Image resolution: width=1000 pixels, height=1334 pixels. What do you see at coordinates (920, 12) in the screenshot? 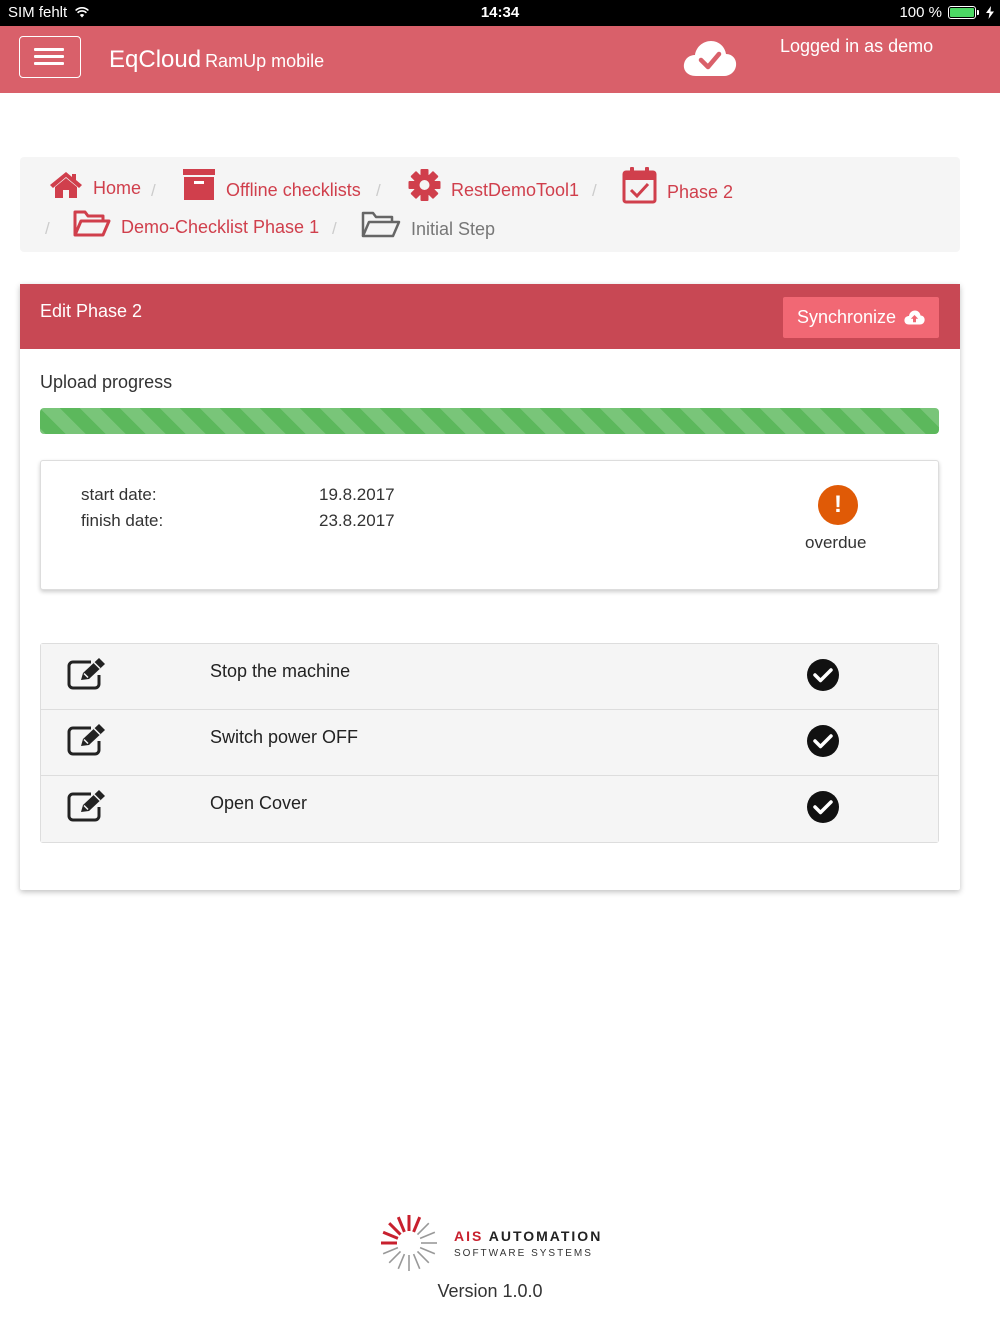
I see `battery-percent: 100 %` at bounding box center [920, 12].